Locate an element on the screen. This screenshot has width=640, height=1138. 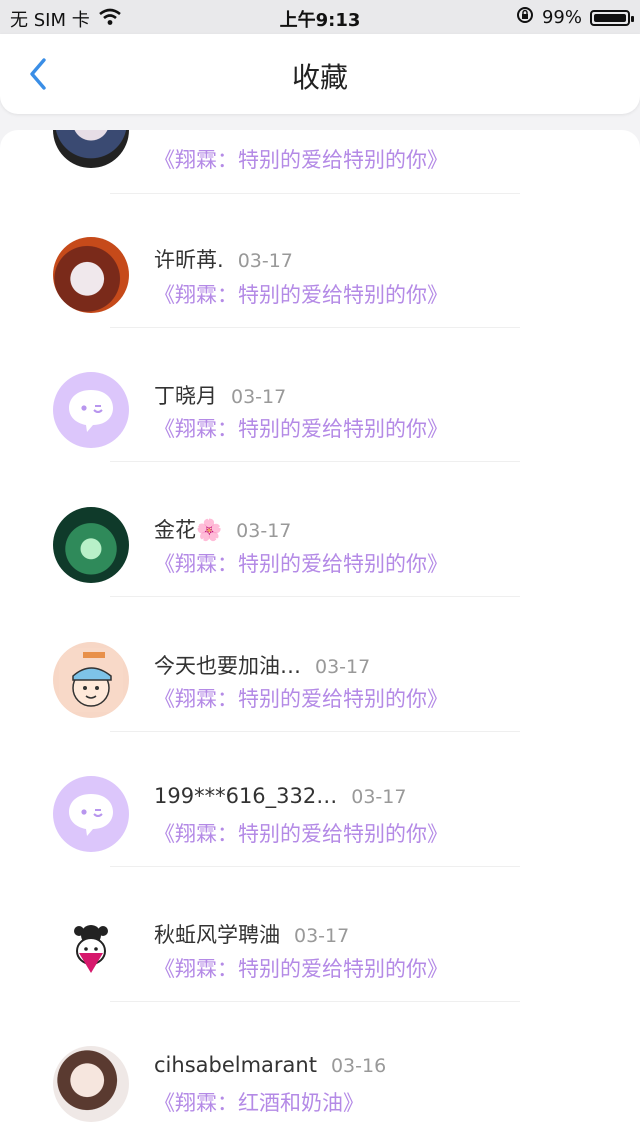
battery-percent: 99% is located at coordinates (561, 17).